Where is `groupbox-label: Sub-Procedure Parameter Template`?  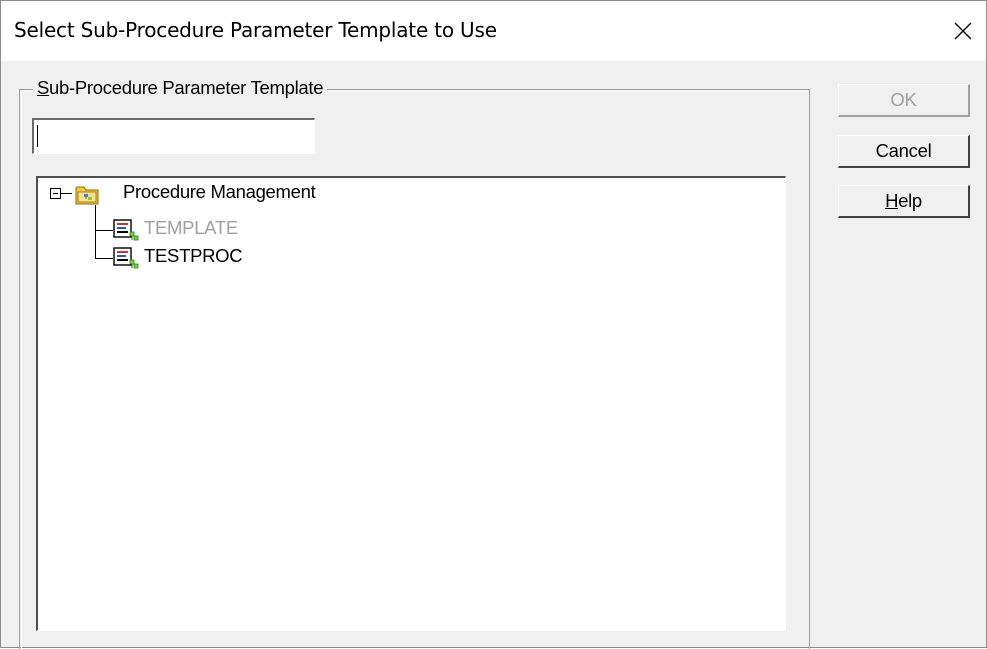
groupbox-label: Sub-Procedure Parameter Template is located at coordinates (180, 88).